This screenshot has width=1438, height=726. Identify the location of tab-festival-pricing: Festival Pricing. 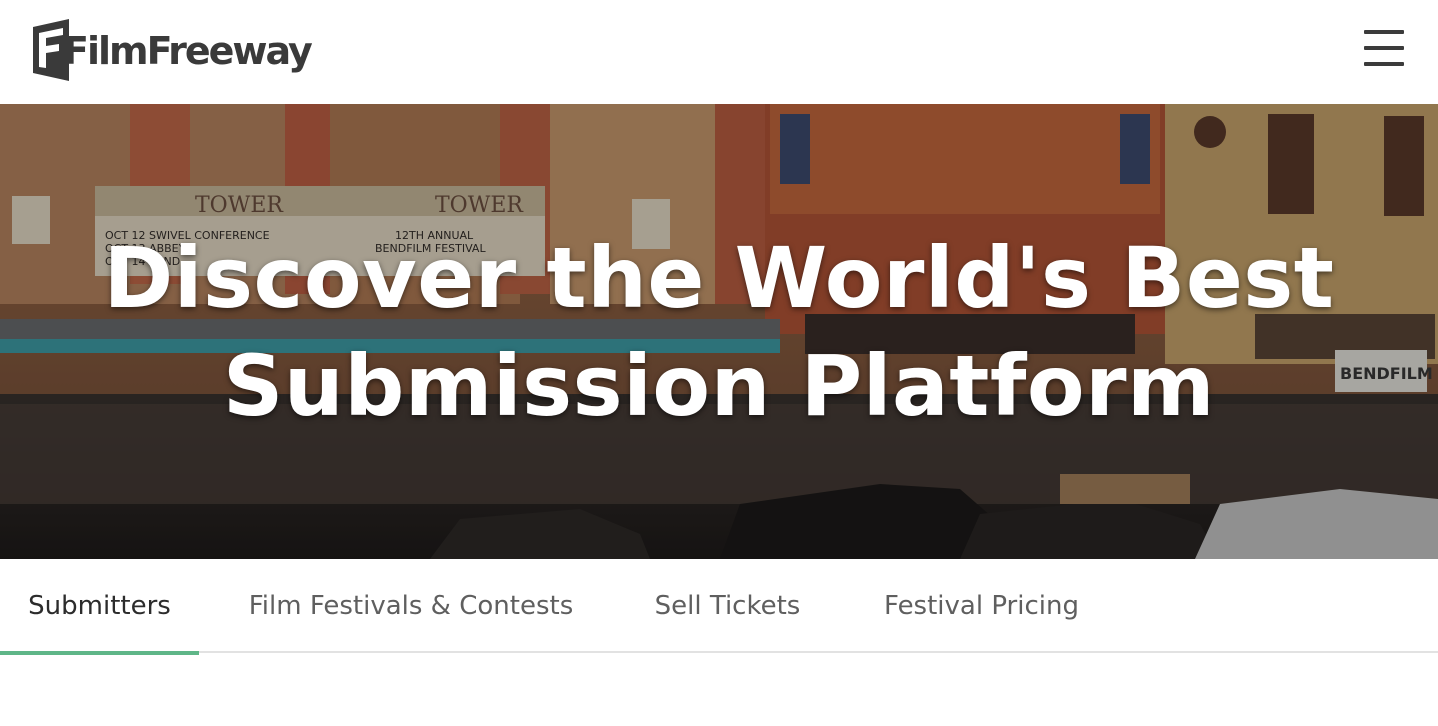
(981, 606).